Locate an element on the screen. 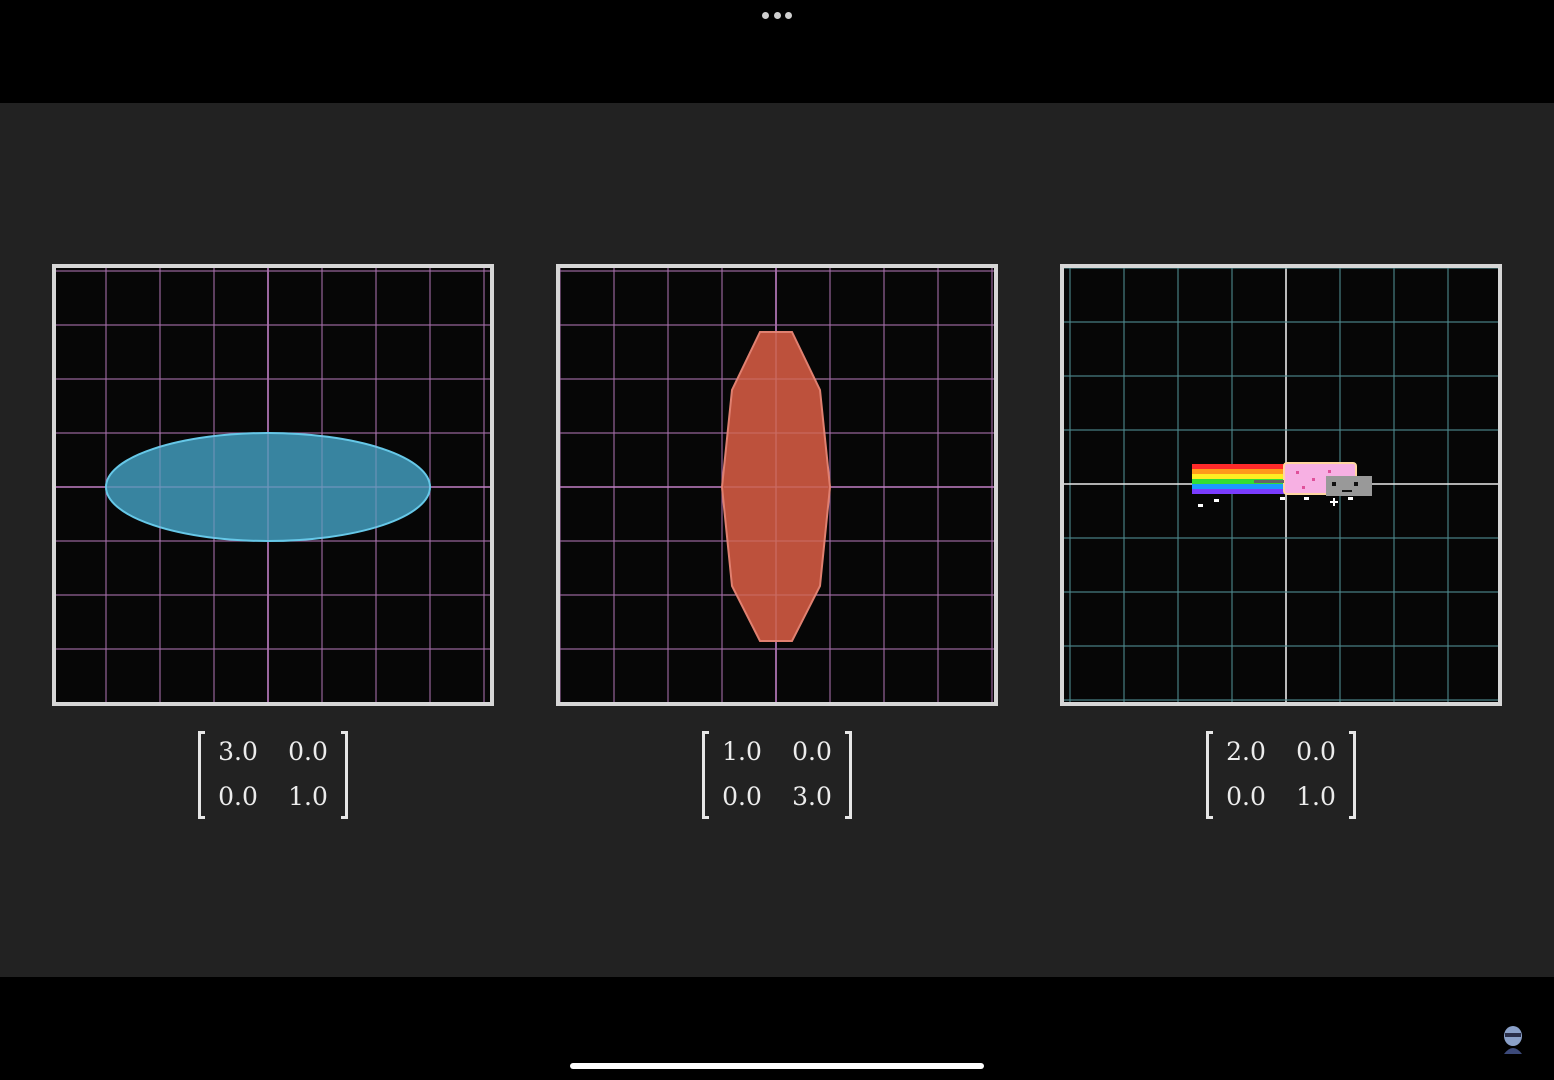 Image resolution: width=1554 pixels, height=1080 pixels. cat-mouth is located at coordinates (1347, 491).